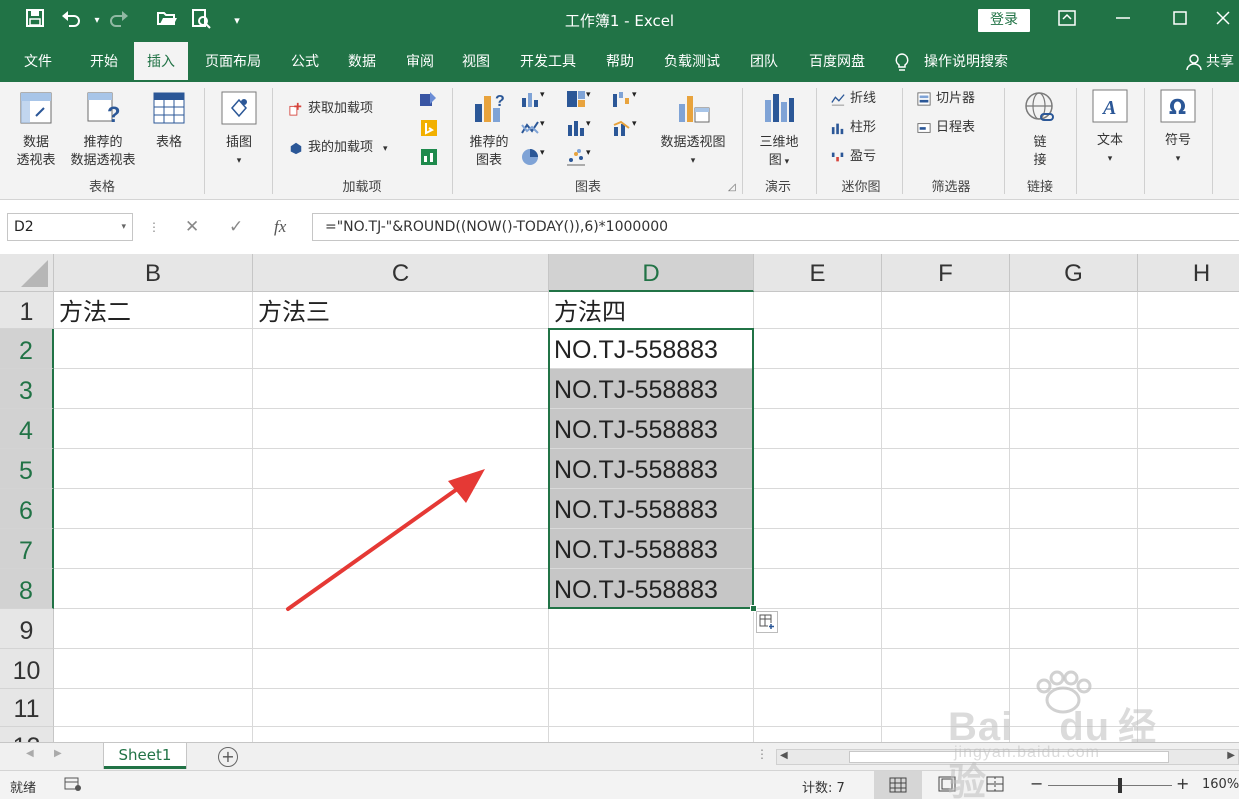 The height and width of the screenshot is (806, 1239). Describe the element at coordinates (27, 708) in the screenshot. I see `row-header-11: 11` at that location.